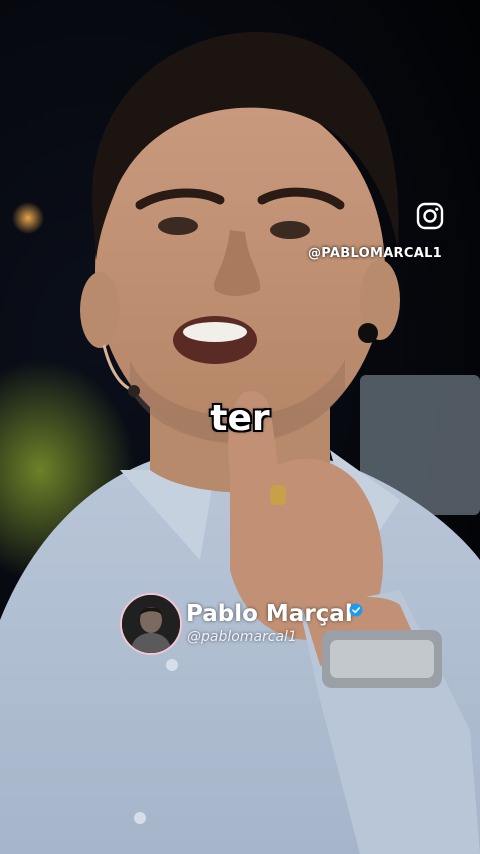 This screenshot has height=854, width=480. Describe the element at coordinates (290, 230) in the screenshot. I see `eye-right` at that location.